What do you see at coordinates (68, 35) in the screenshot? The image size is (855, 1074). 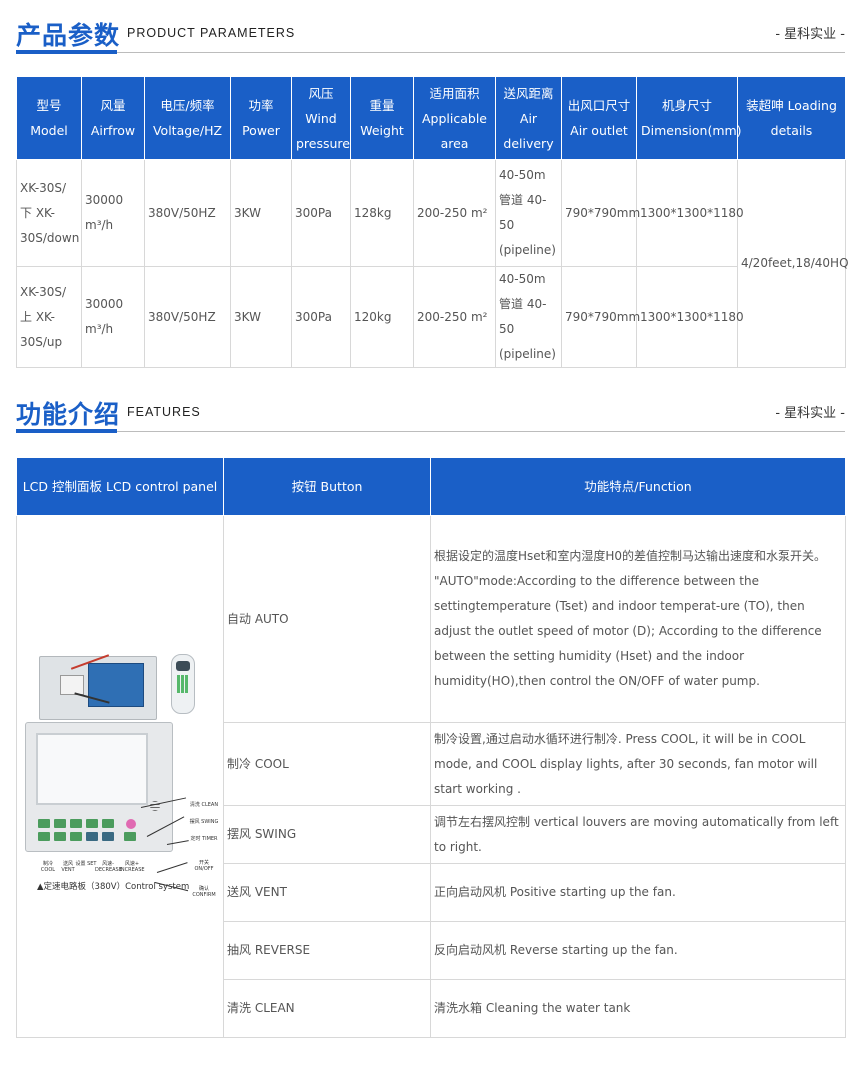 I see `section-title-cn: 产品参数` at bounding box center [68, 35].